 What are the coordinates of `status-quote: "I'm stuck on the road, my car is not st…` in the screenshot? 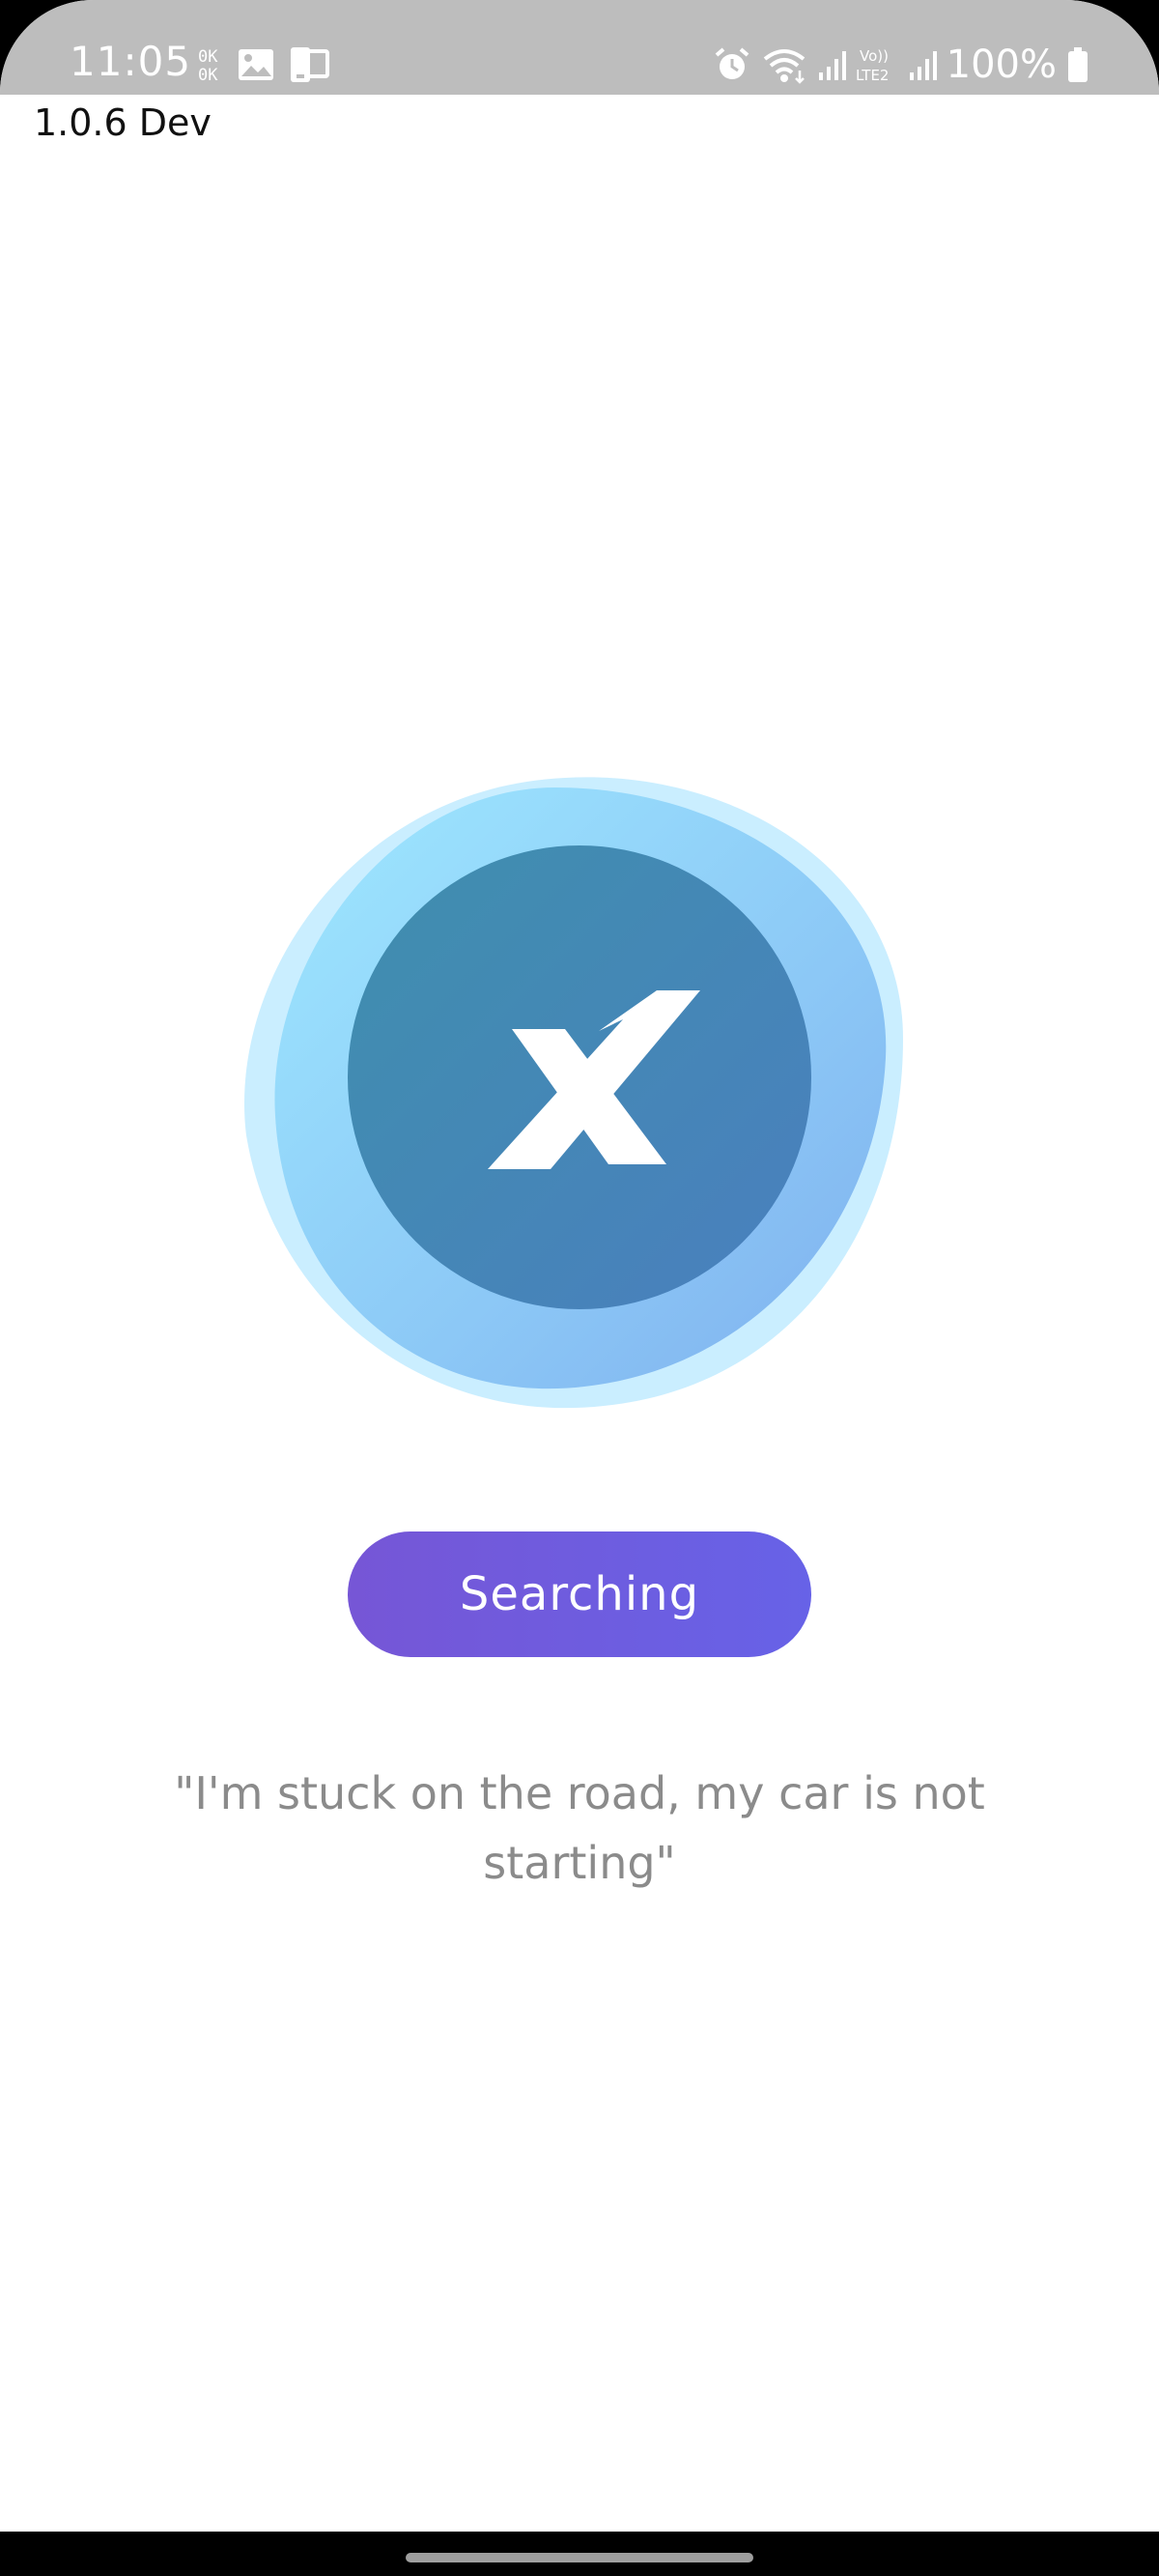 It's located at (579, 1828).